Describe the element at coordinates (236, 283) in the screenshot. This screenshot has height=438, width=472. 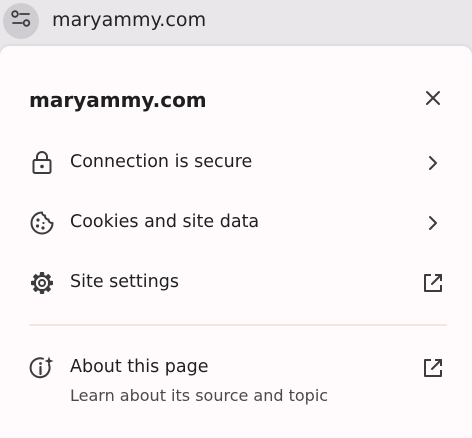
I see `site-settings-item: Site settings` at that location.